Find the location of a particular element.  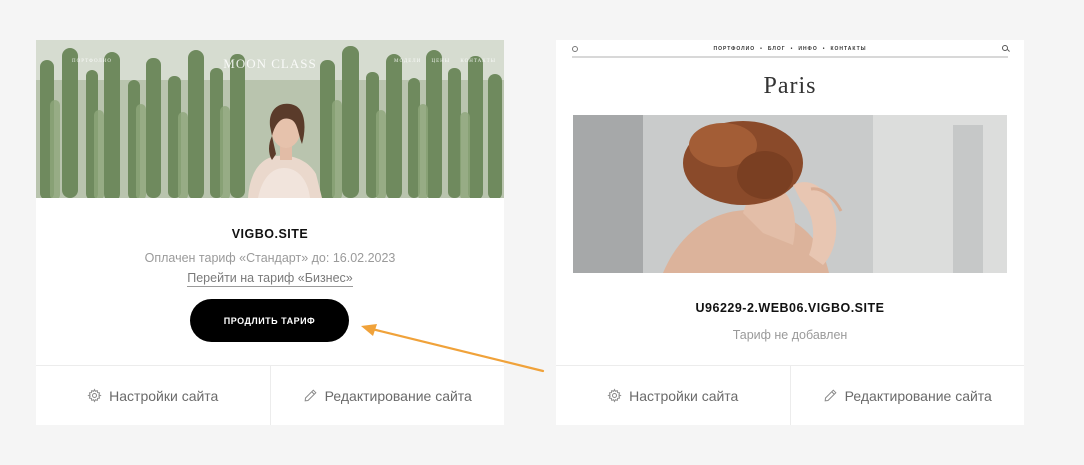

preview-menu-item: БЛОГ is located at coordinates (776, 49).